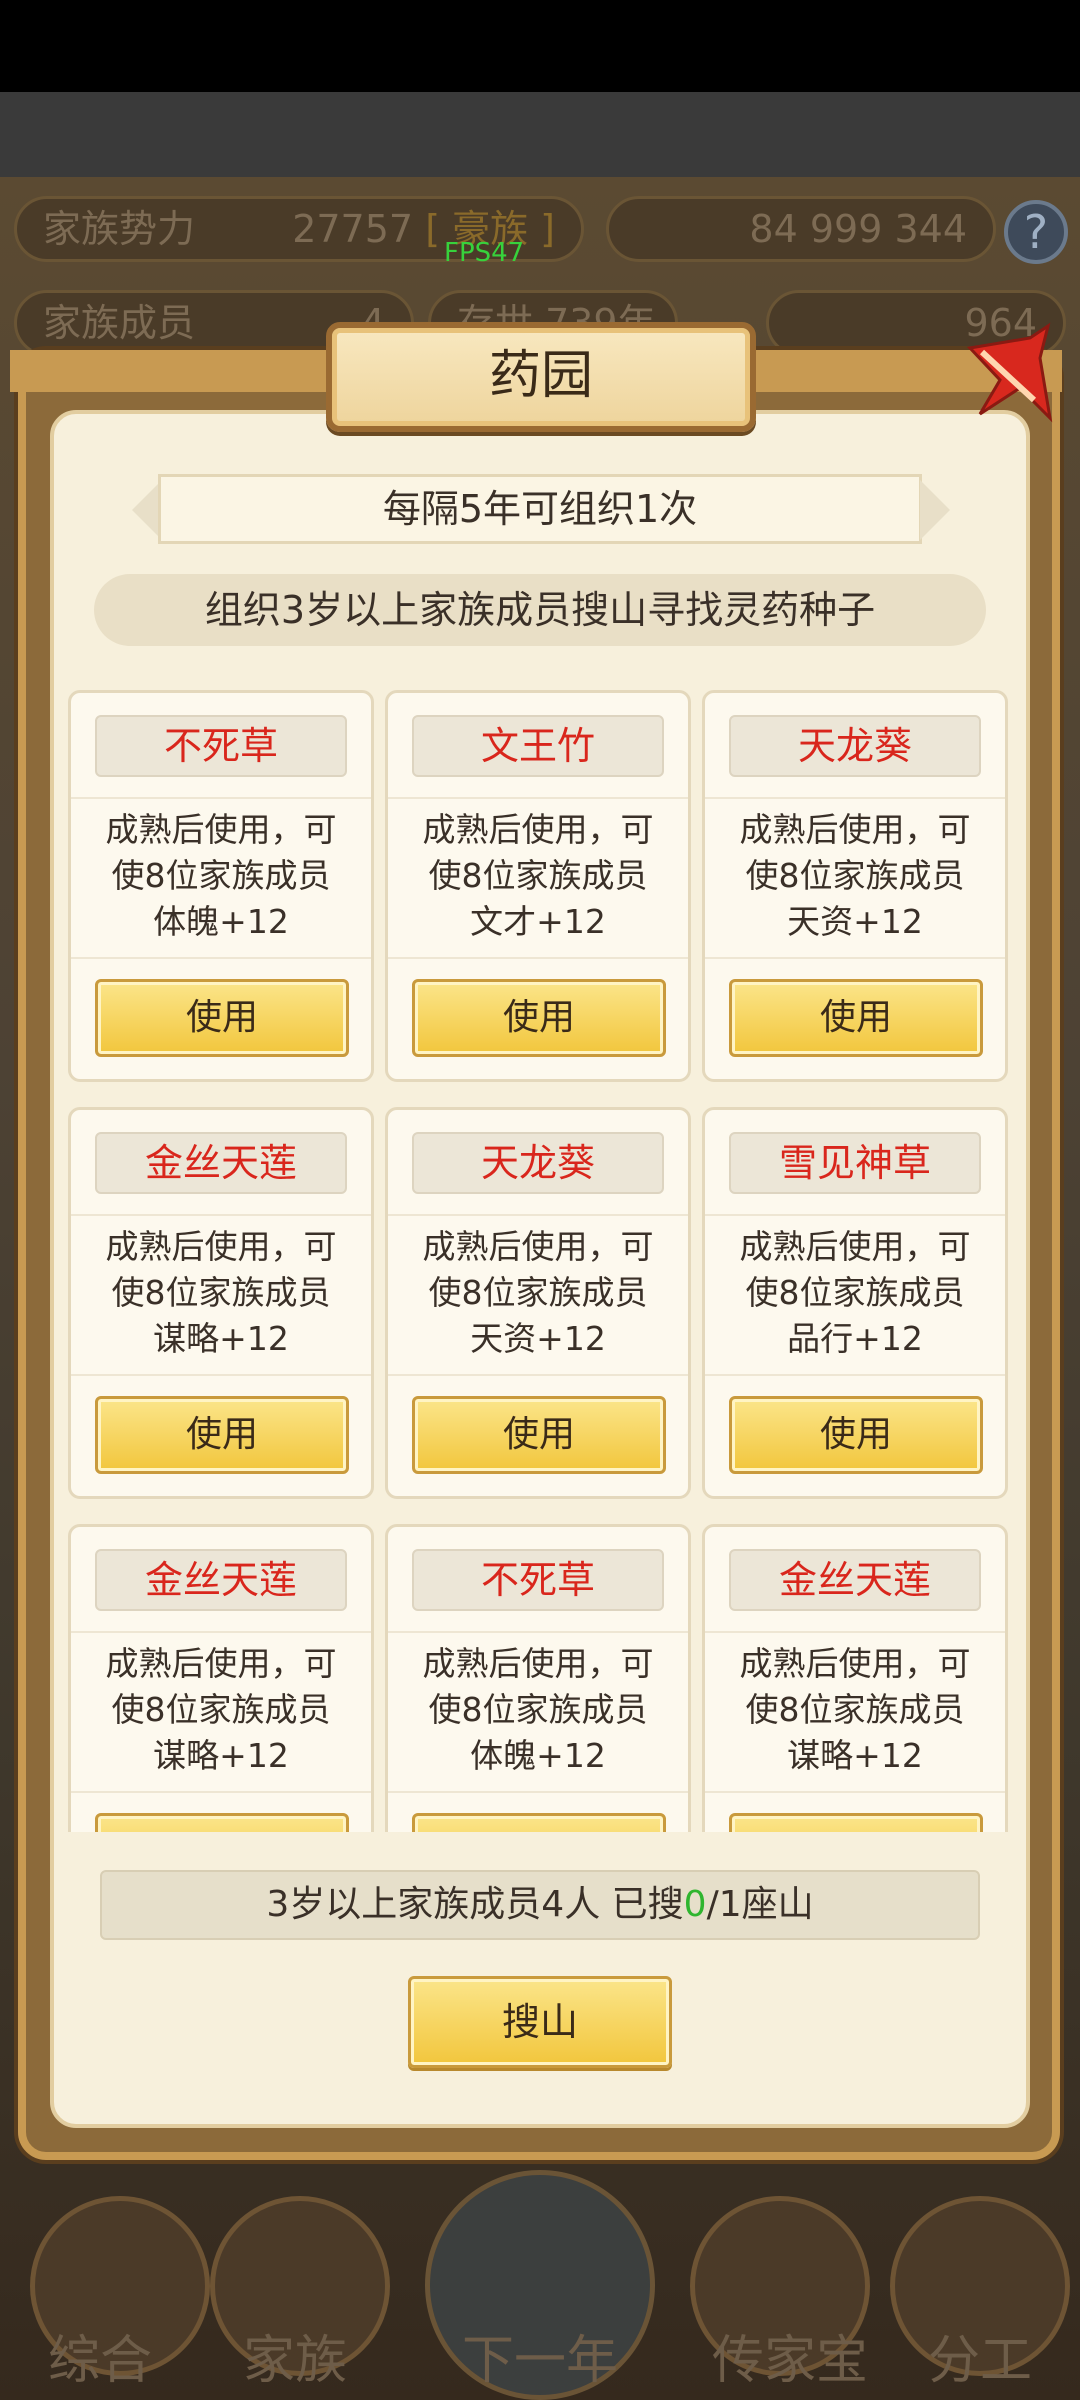 The width and height of the screenshot is (1080, 2400). I want to click on status-bar, so click(540, 46).